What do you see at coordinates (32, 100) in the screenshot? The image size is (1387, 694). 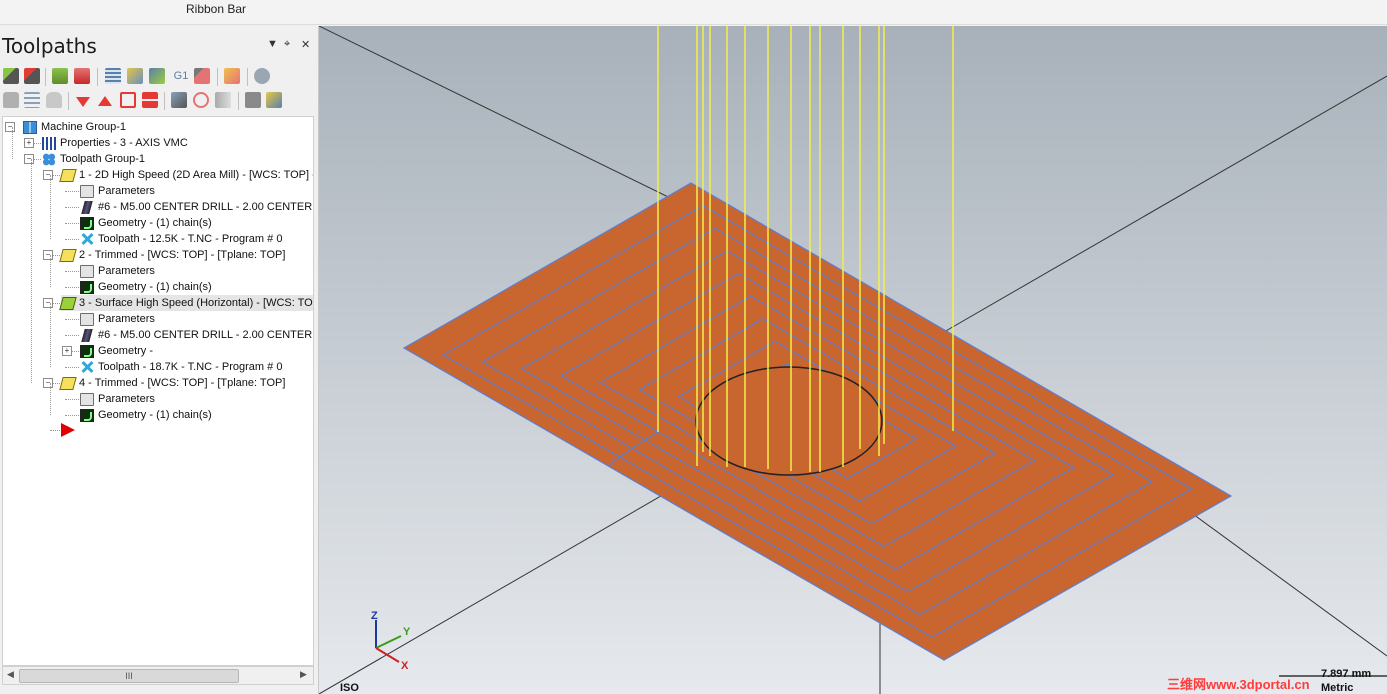 I see `toggle-display-icon` at bounding box center [32, 100].